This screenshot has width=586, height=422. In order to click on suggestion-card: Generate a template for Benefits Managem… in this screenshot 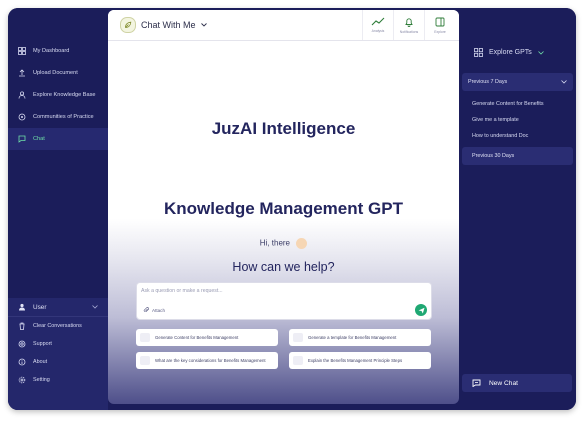, I will do `click(360, 337)`.